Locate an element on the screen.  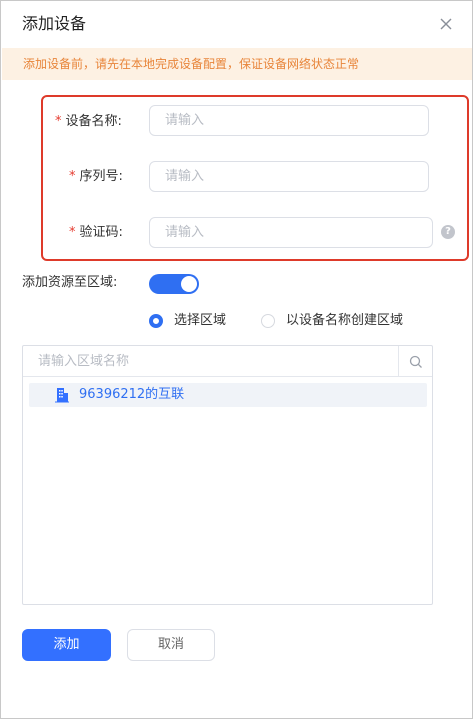
device-name-label: * 设备名称: is located at coordinates (88, 122).